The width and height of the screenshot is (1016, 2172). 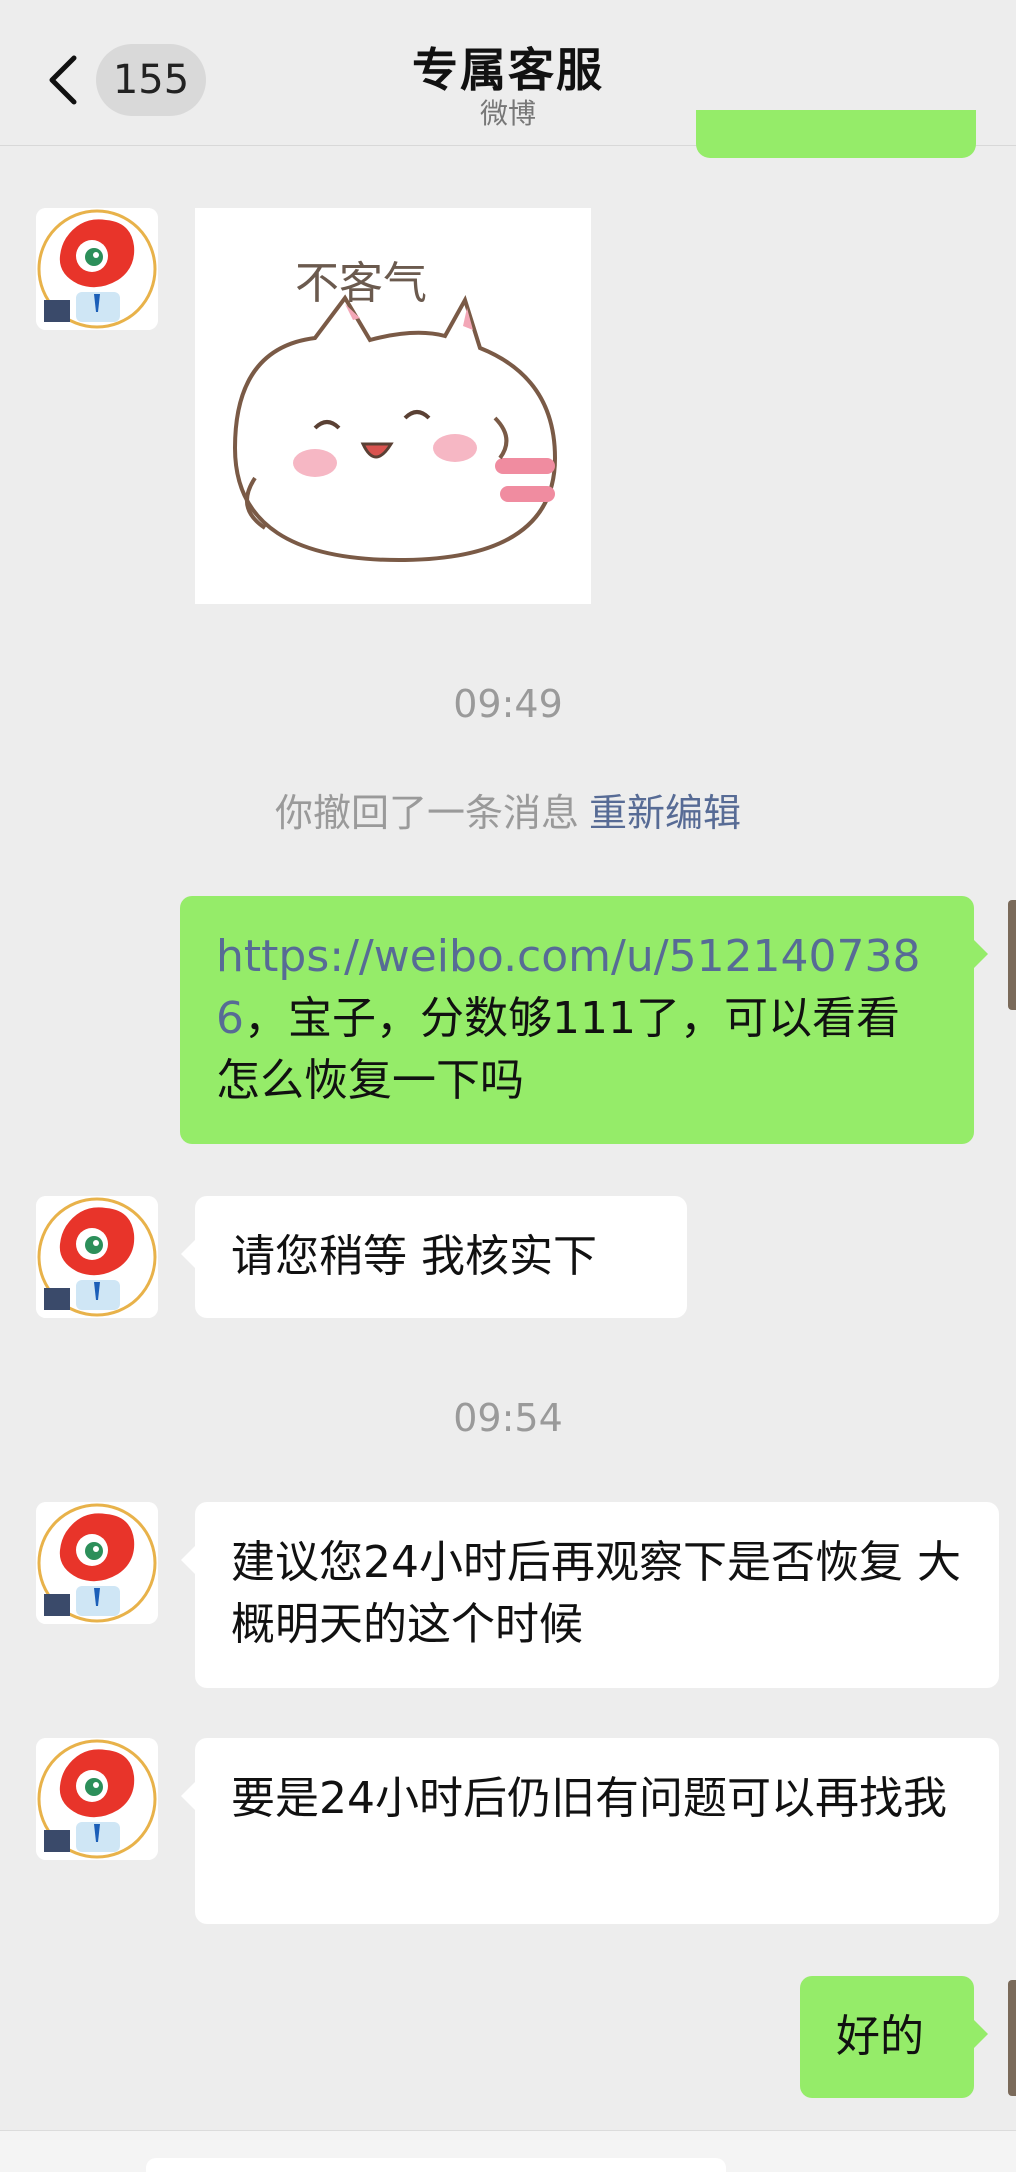 What do you see at coordinates (508, 70) in the screenshot?
I see `chat-title: 专属客服` at bounding box center [508, 70].